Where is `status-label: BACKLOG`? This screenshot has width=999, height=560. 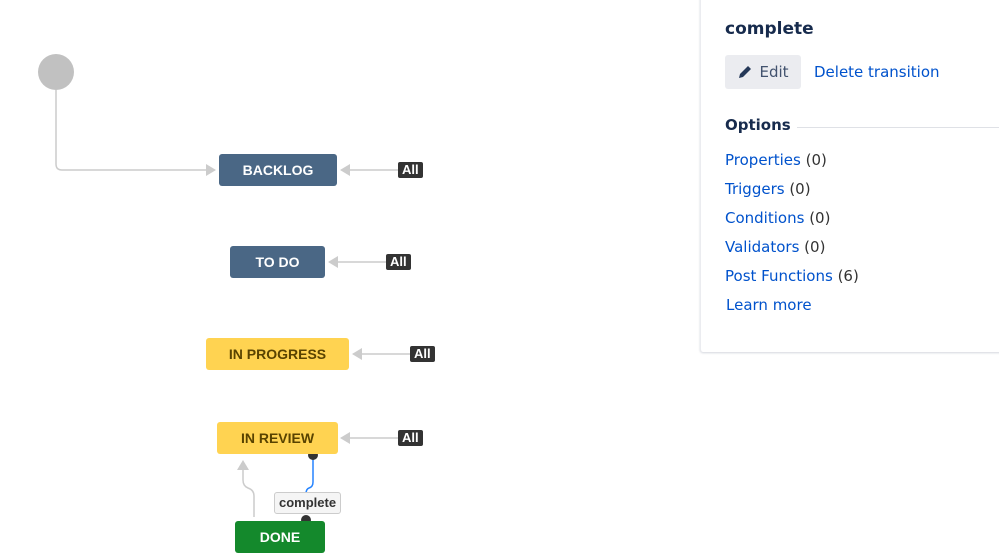
status-label: BACKLOG is located at coordinates (278, 170).